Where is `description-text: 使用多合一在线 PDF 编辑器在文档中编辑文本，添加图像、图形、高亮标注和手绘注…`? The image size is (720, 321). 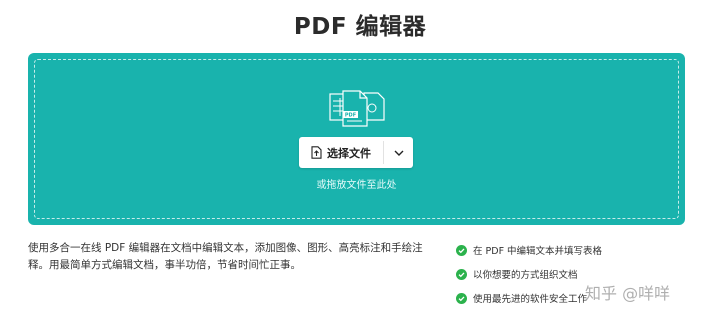
description-text: 使用多合一在线 PDF 编辑器在文档中编辑文本，添加图像、图形、高亮标注和手绘注… is located at coordinates (225, 256).